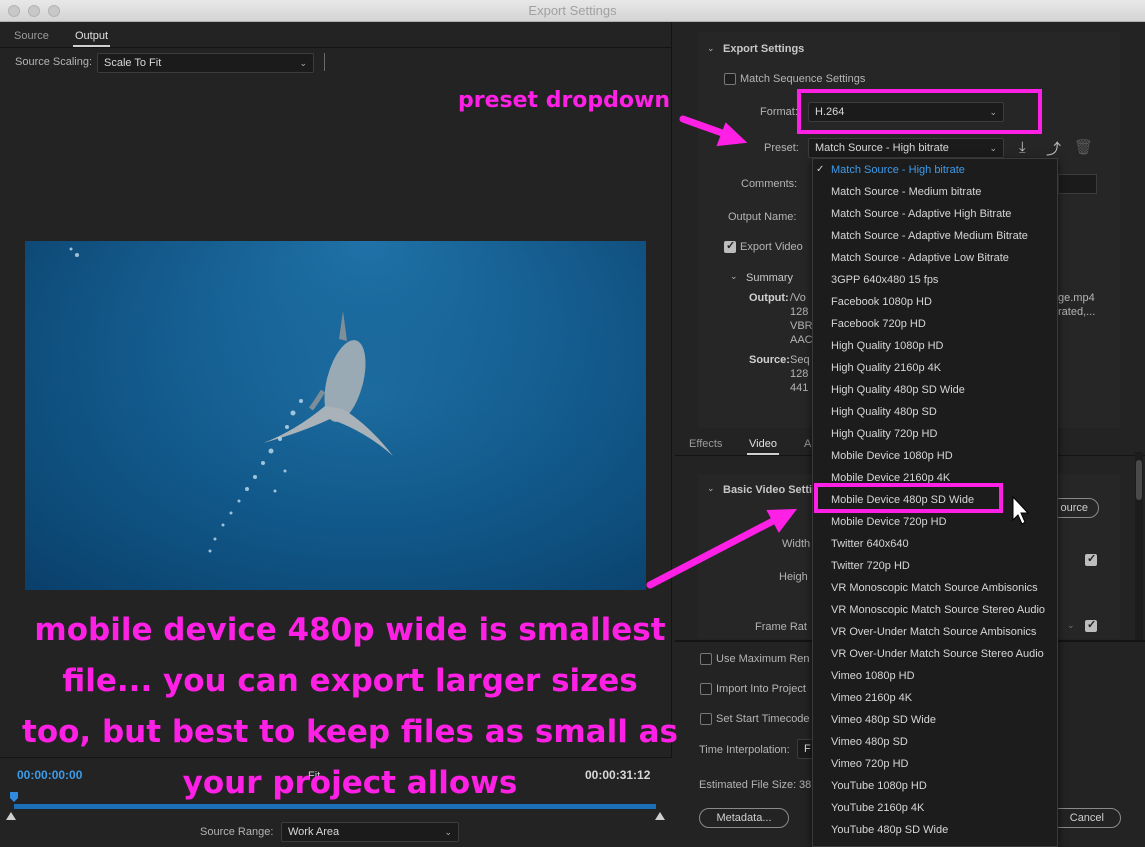 The height and width of the screenshot is (847, 1145). I want to click on mouse-cursor-icon, so click(1021, 510).